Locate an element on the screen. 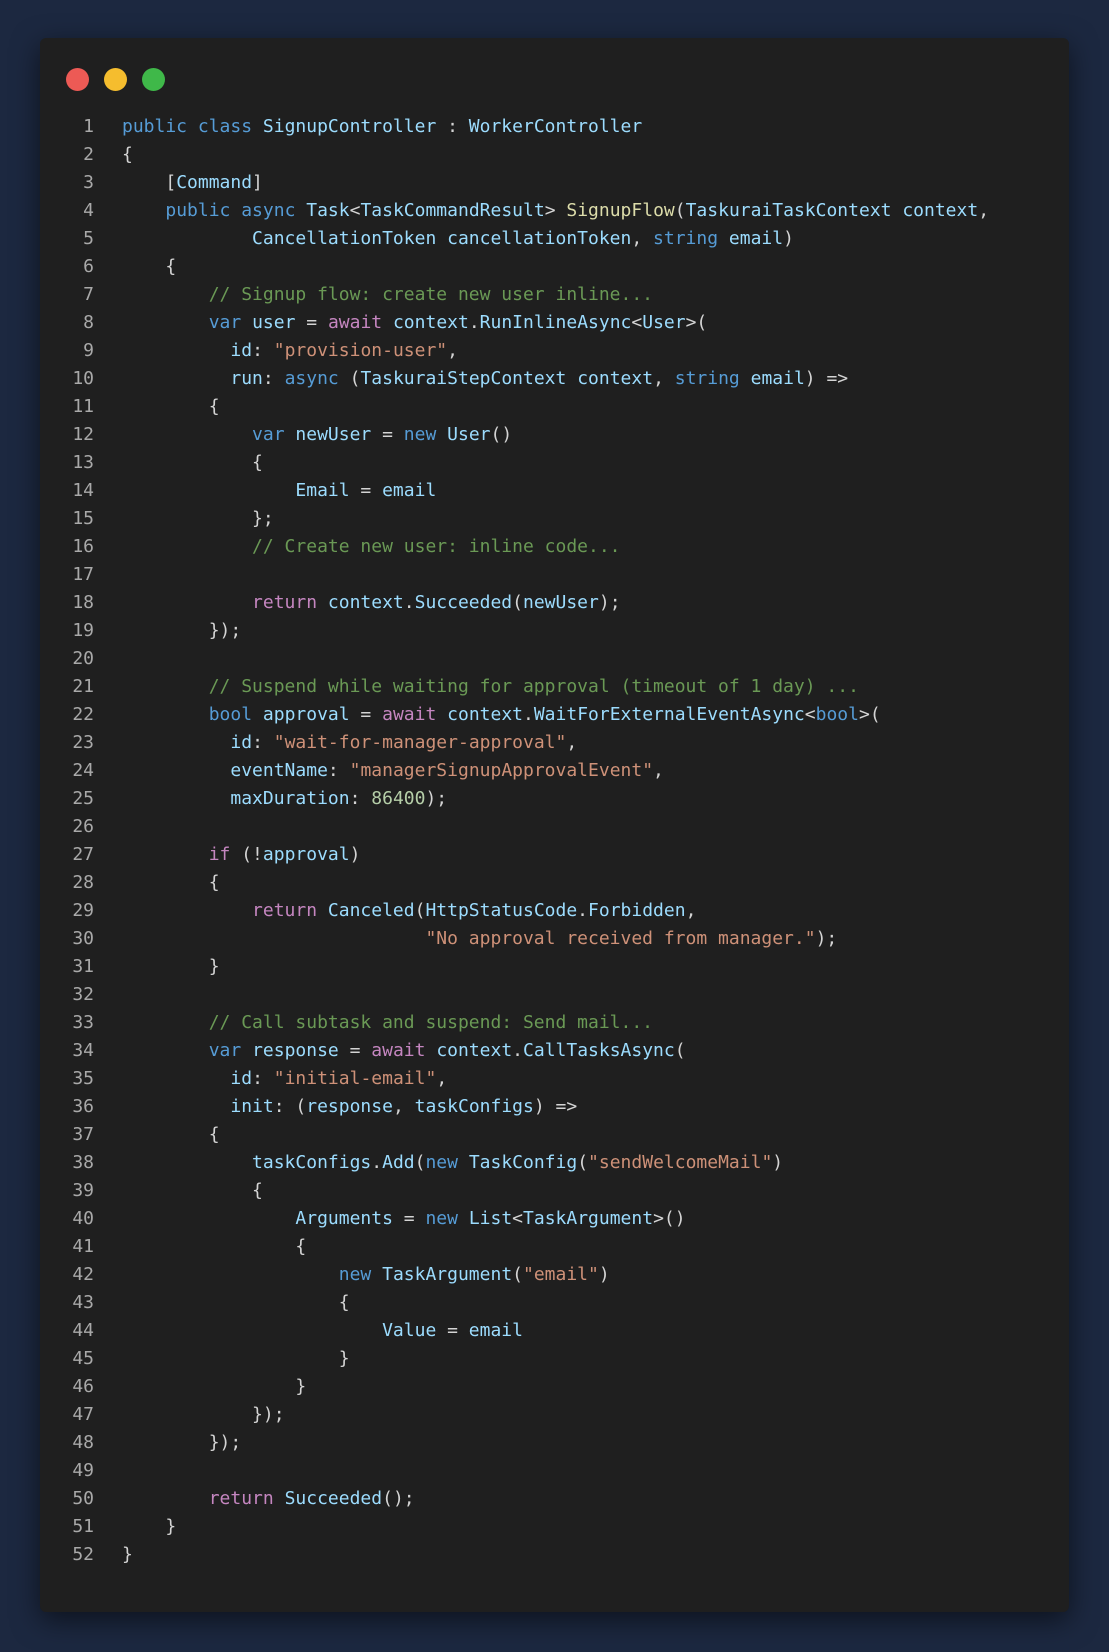  code-line: 41 { is located at coordinates (554, 1247).